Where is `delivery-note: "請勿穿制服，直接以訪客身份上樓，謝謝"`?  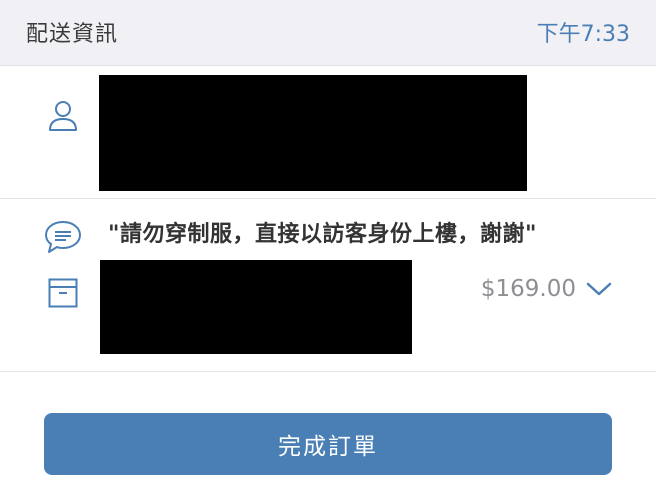
delivery-note: "請勿穿制服，直接以訪客身份上樓，謝謝" is located at coordinates (322, 234).